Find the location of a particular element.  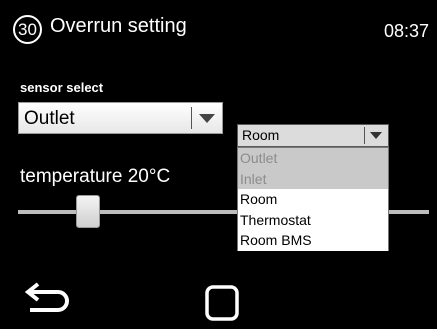

step-number: 30 is located at coordinates (27, 29).